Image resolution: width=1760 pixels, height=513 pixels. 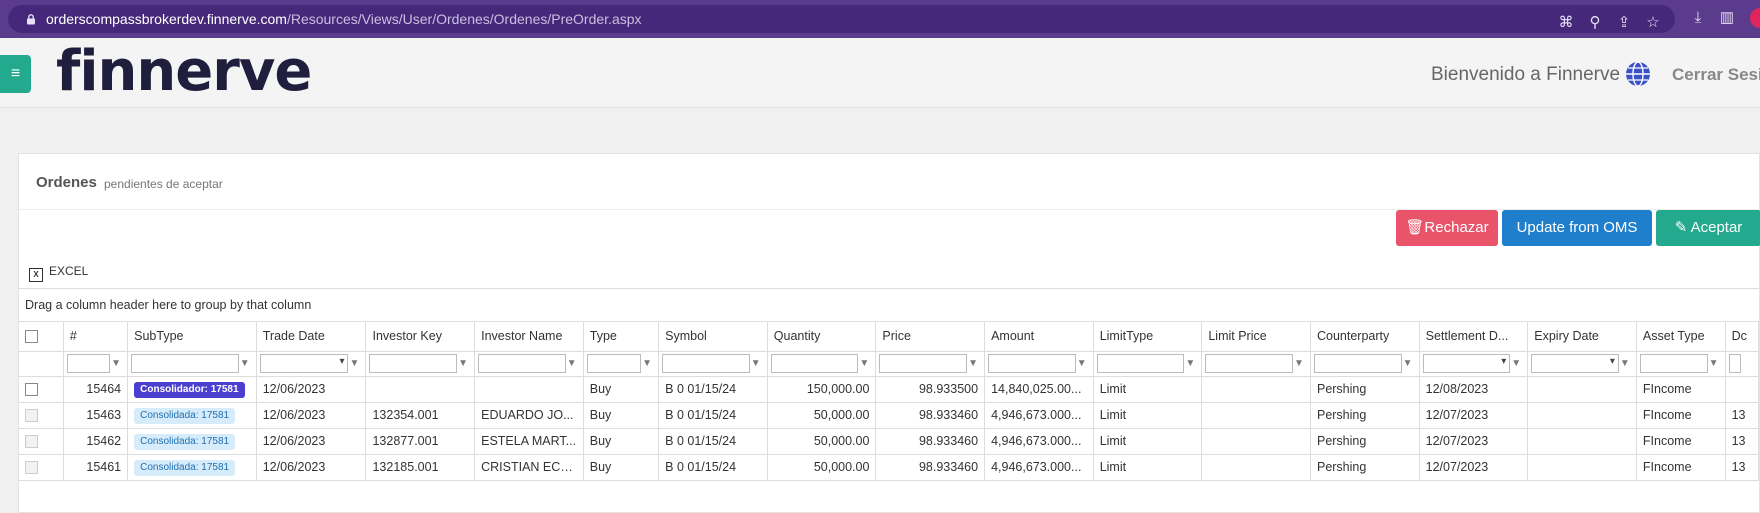 What do you see at coordinates (1249, 363) in the screenshot?
I see `filter-input-limit-price` at bounding box center [1249, 363].